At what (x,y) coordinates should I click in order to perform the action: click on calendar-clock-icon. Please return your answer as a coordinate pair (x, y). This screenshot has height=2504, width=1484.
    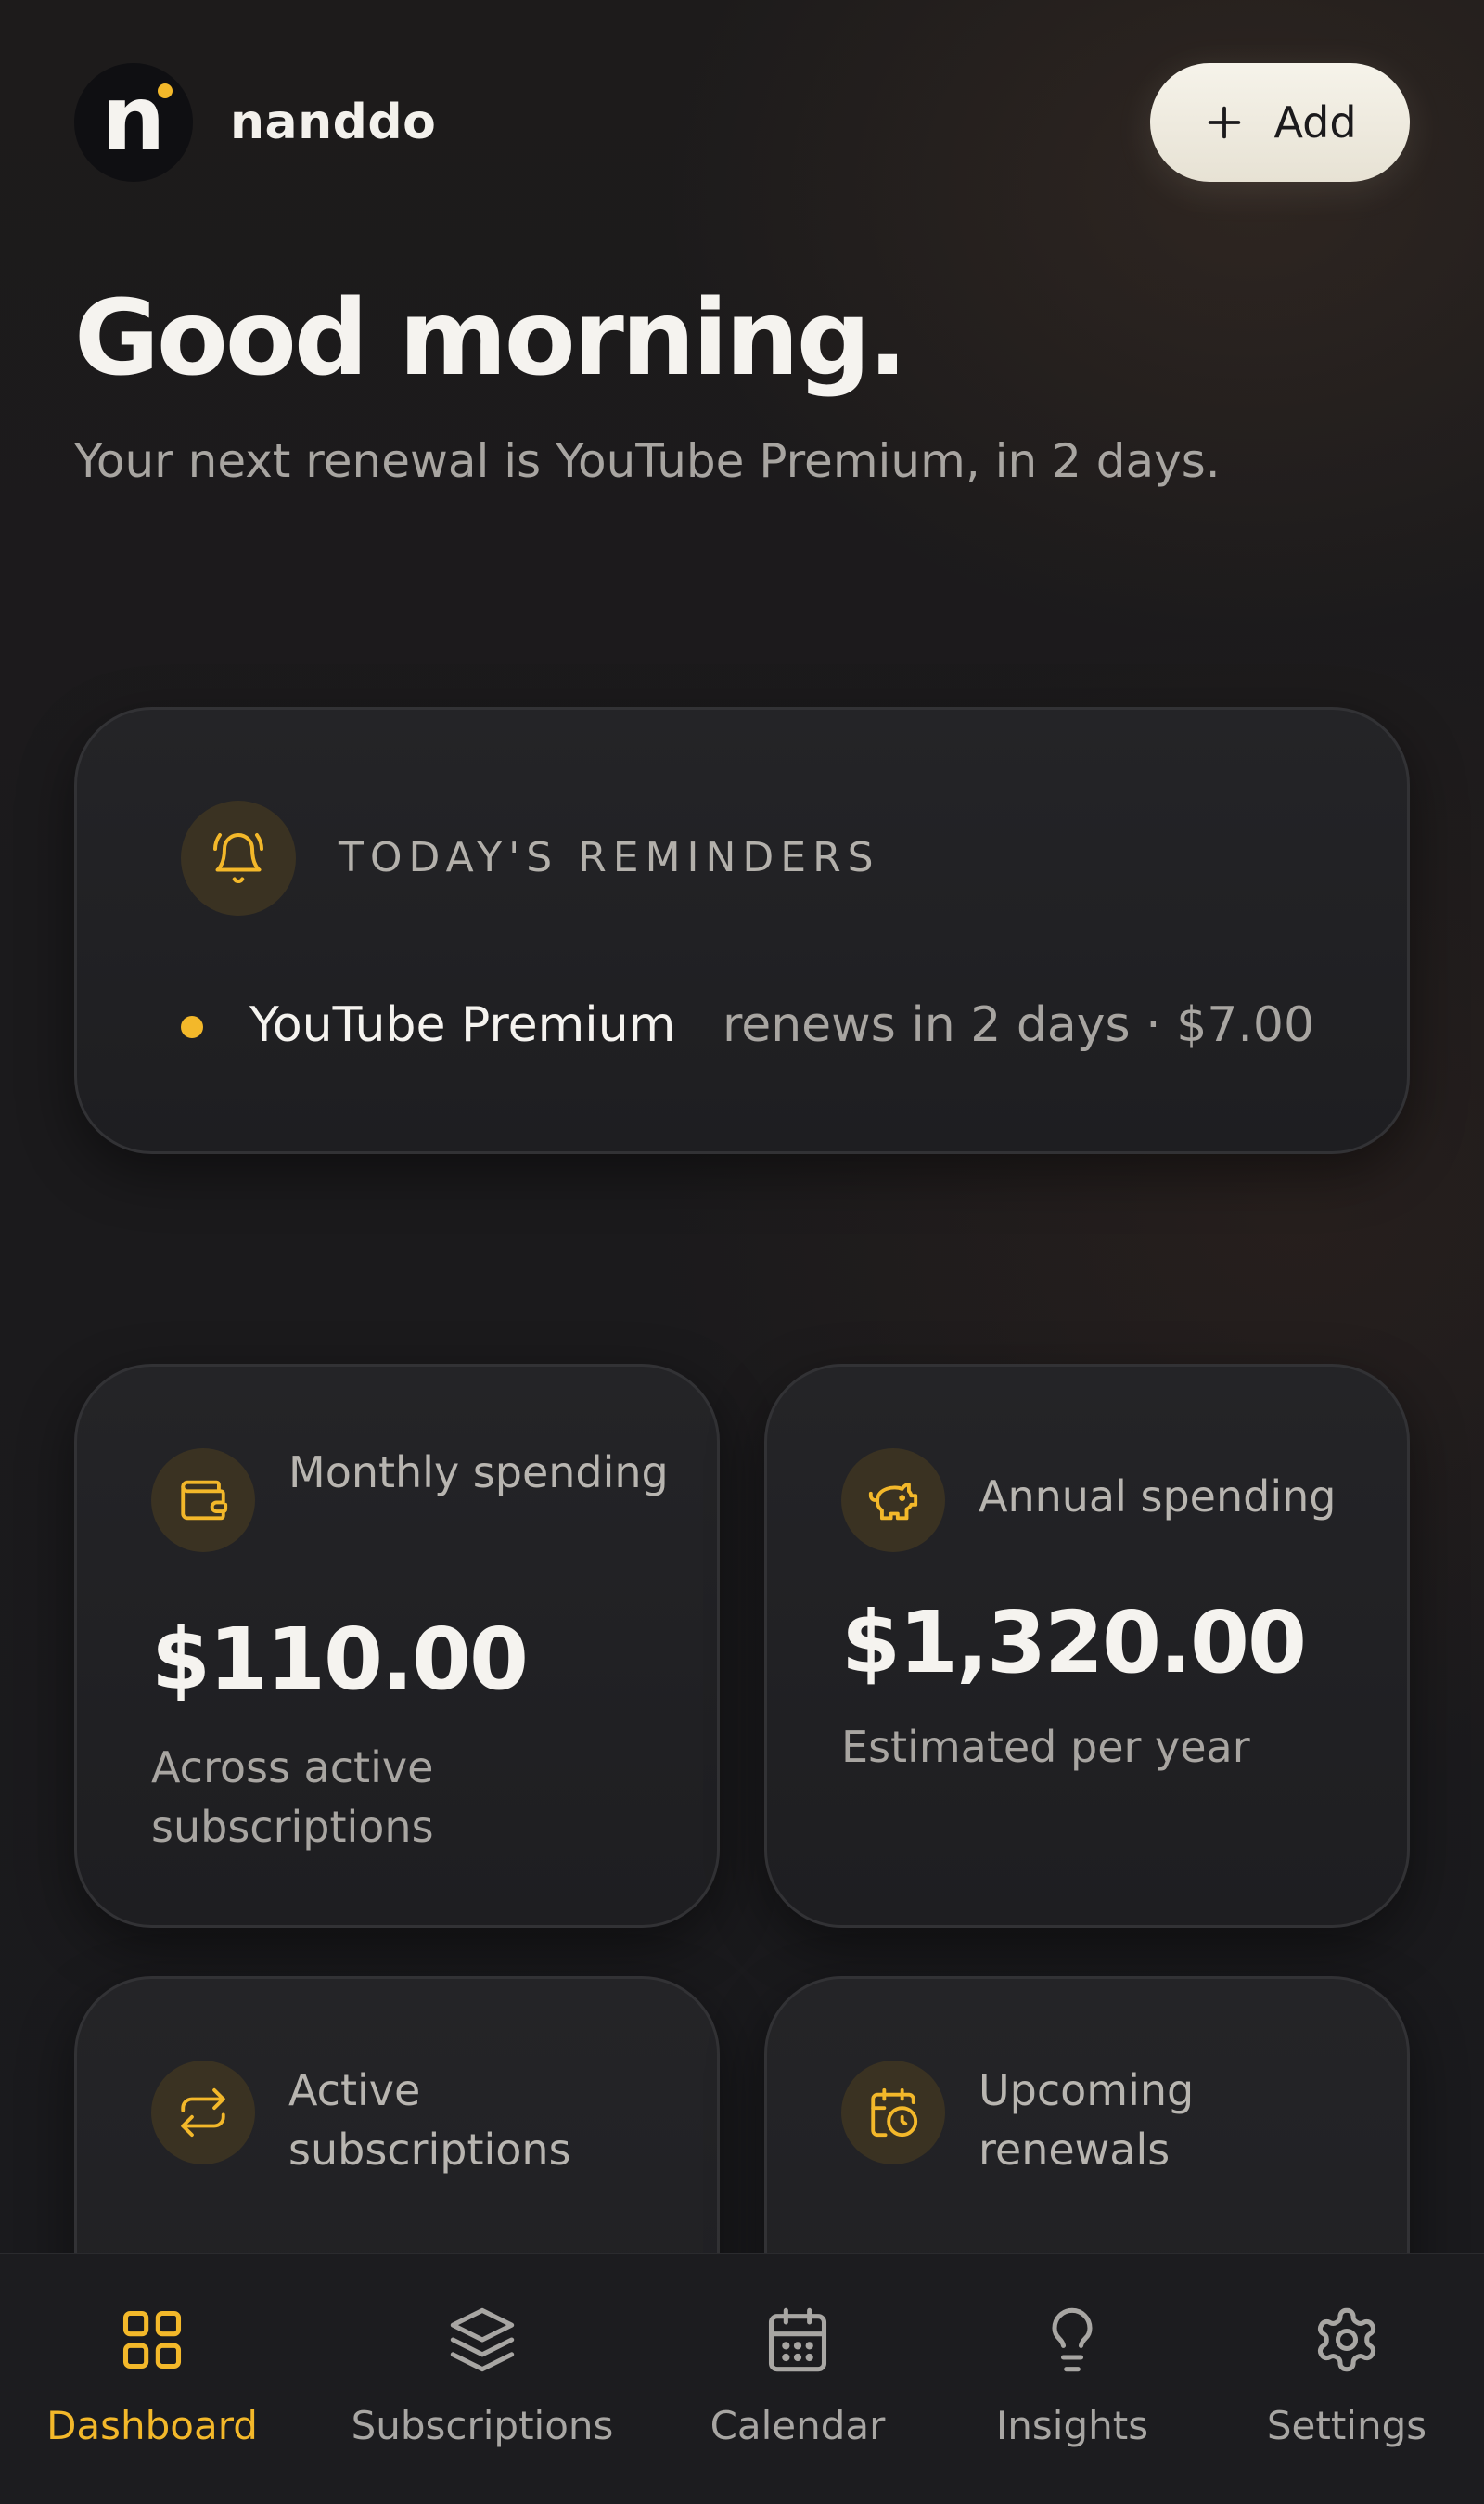
    Looking at the image, I should click on (893, 2113).